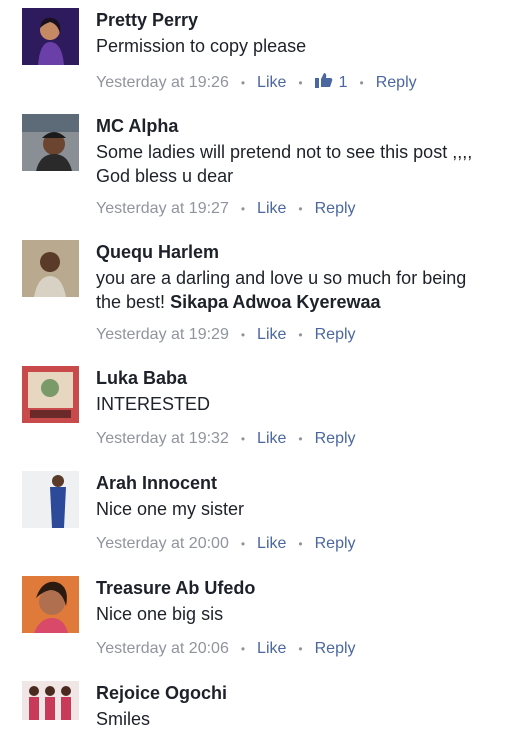 The height and width of the screenshot is (731, 507). I want to click on comment-meta: Yesterday at 20:00 • Like • Reply, so click(226, 544).